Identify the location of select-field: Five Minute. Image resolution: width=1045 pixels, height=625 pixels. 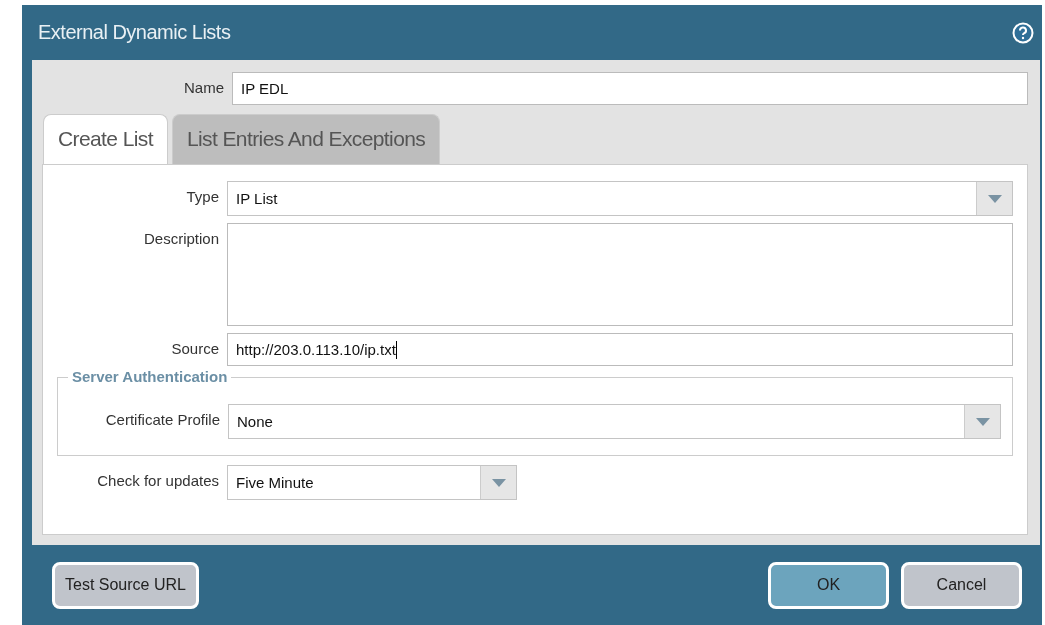
(372, 482).